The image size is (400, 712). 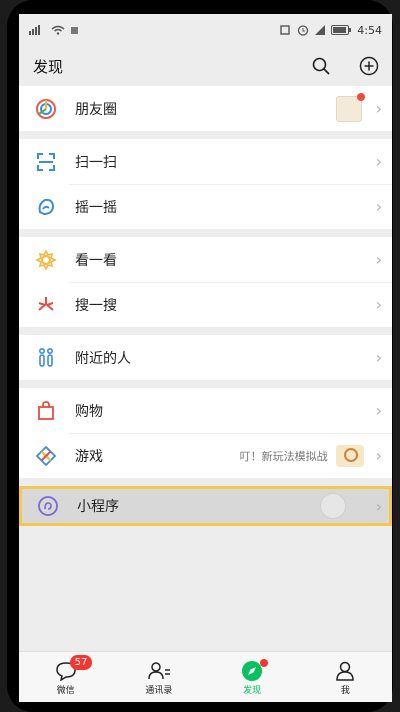 I want to click on shopping-bag-icon, so click(x=46, y=411).